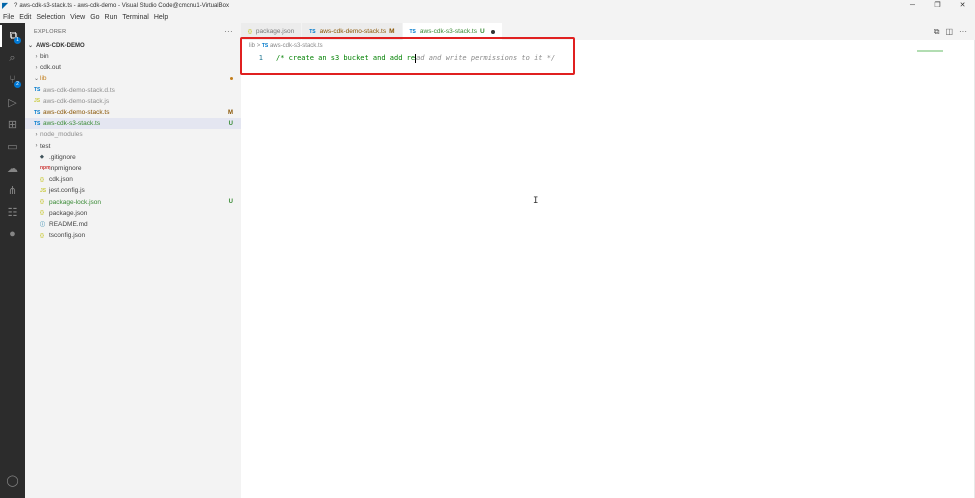 Image resolution: width=975 pixels, height=498 pixels. What do you see at coordinates (65, 168) in the screenshot?
I see `file-tree-label: .npmignore` at bounding box center [65, 168].